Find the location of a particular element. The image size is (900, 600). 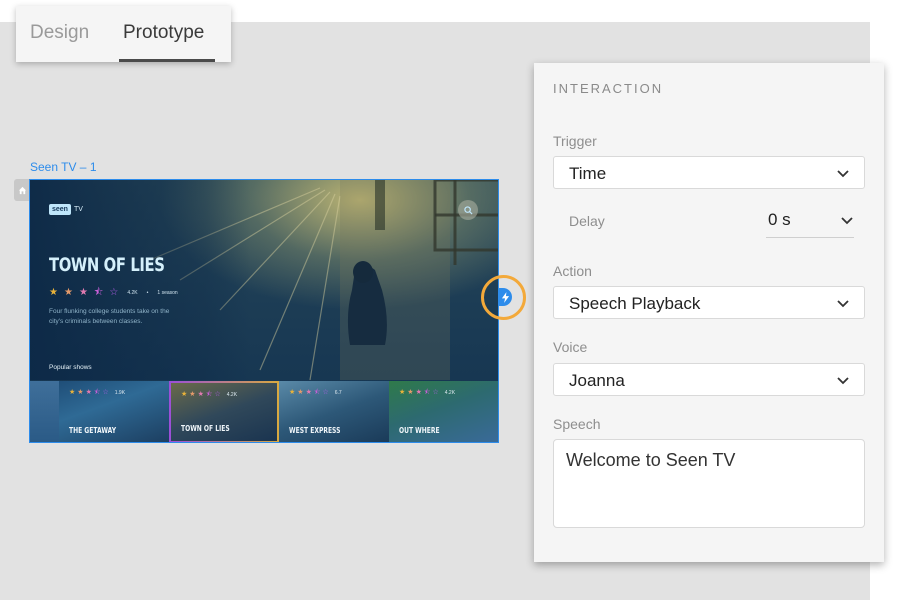

trigger-label: Trigger is located at coordinates (575, 141).